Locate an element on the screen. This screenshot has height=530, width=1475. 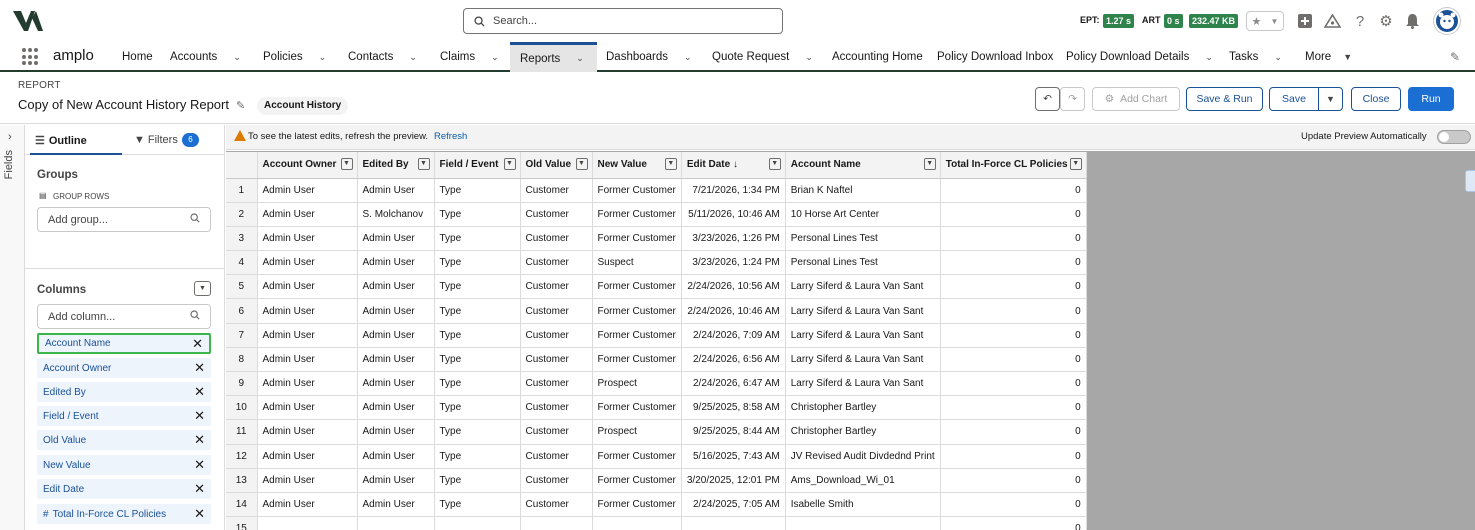
column-header: Account Name ▼ is located at coordinates (863, 165).